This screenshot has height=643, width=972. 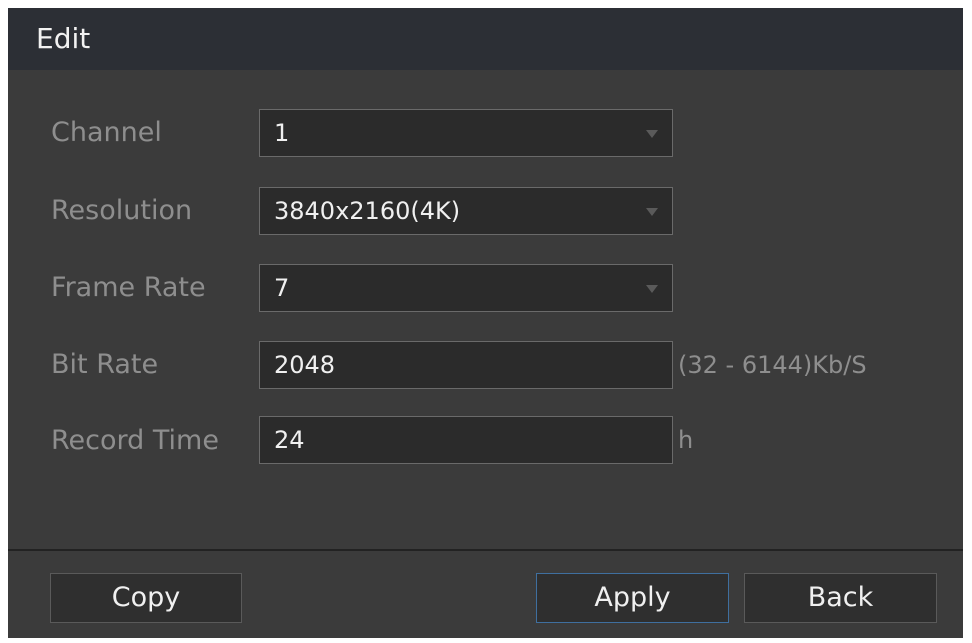 I want to click on bit-rate-value: 2048, so click(x=305, y=365).